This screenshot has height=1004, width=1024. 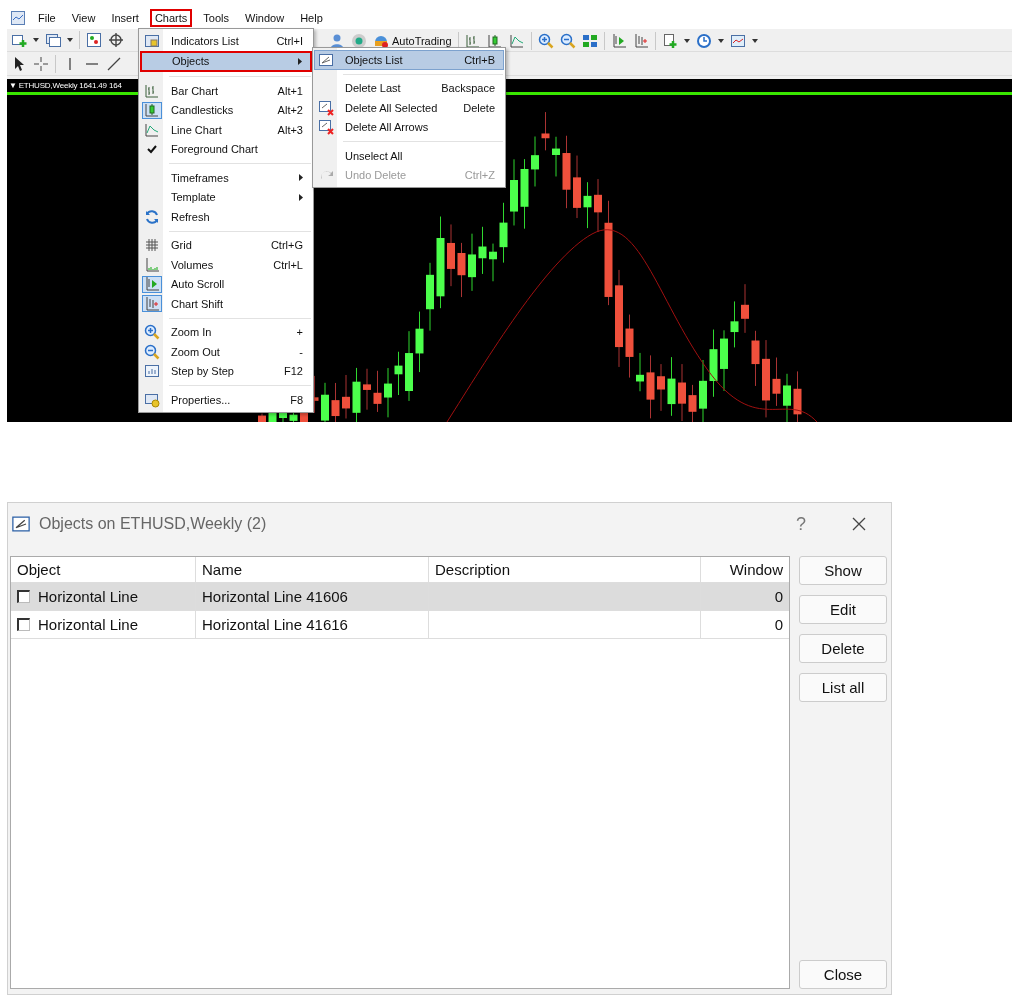 I want to click on menu-item: Line Chart Alt+3, so click(x=226, y=130).